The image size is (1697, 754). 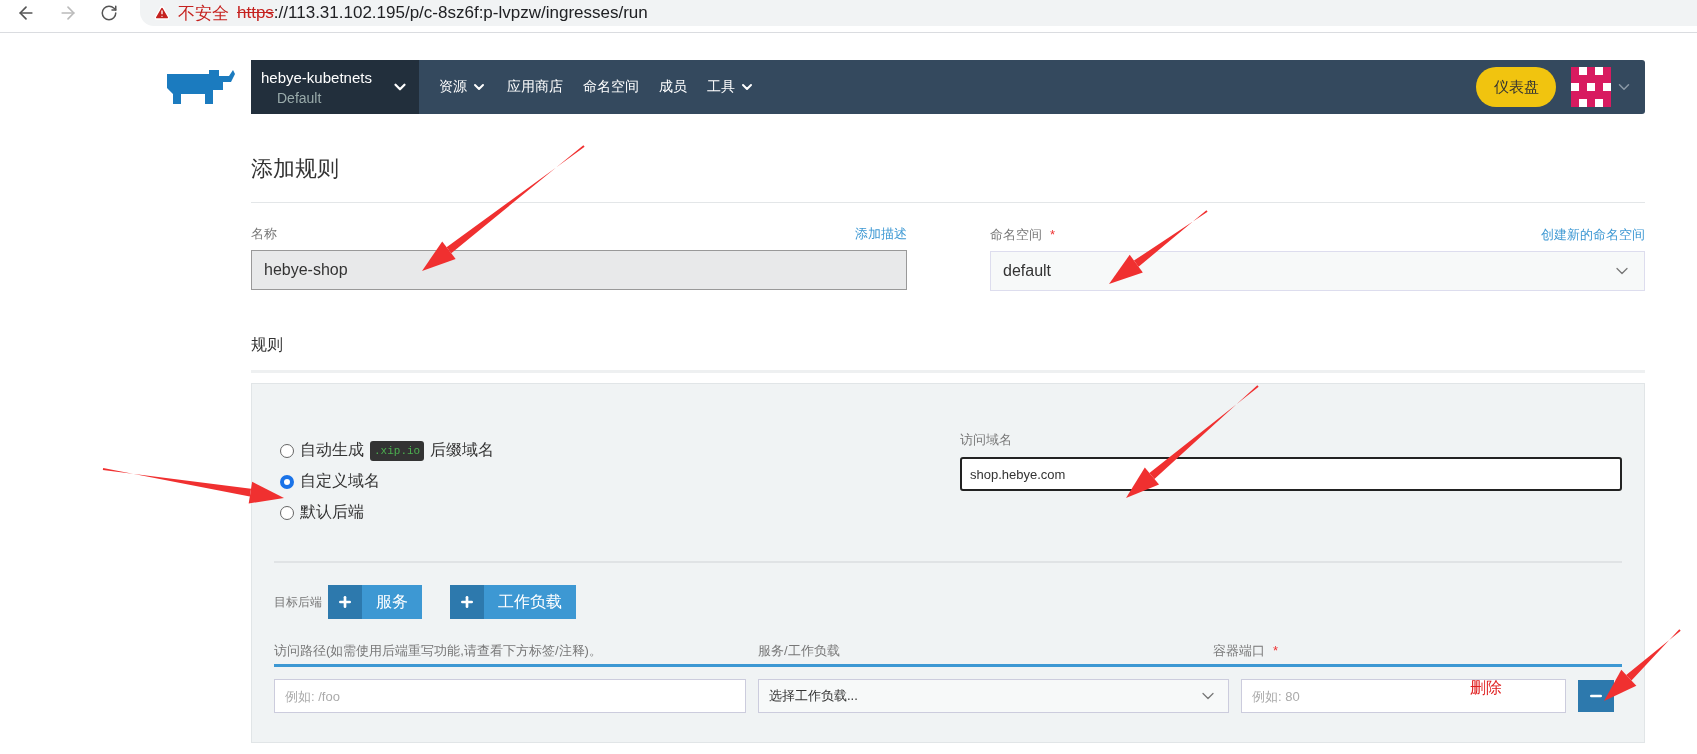 What do you see at coordinates (1239, 650) in the screenshot?
I see `column-header: 容器端口` at bounding box center [1239, 650].